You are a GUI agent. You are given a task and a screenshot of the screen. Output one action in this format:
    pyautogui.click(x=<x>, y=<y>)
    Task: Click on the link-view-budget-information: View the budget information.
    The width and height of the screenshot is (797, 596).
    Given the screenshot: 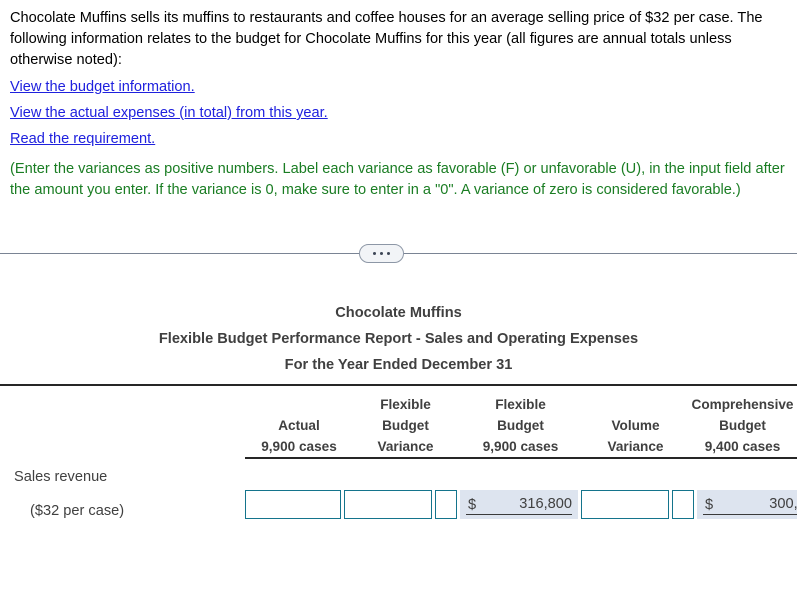 What is the action you would take?
    pyautogui.click(x=102, y=87)
    